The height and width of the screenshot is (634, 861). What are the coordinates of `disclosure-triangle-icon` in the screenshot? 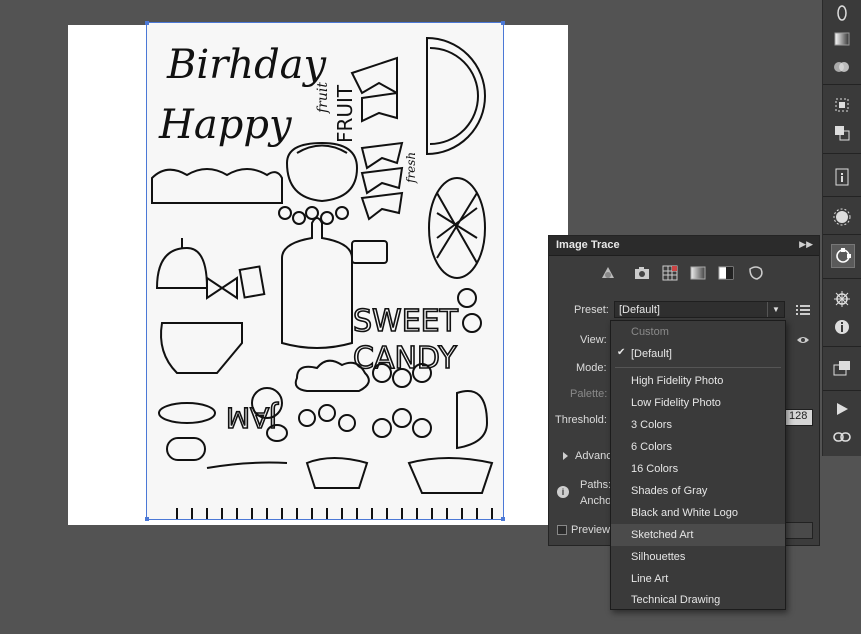 It's located at (565, 456).